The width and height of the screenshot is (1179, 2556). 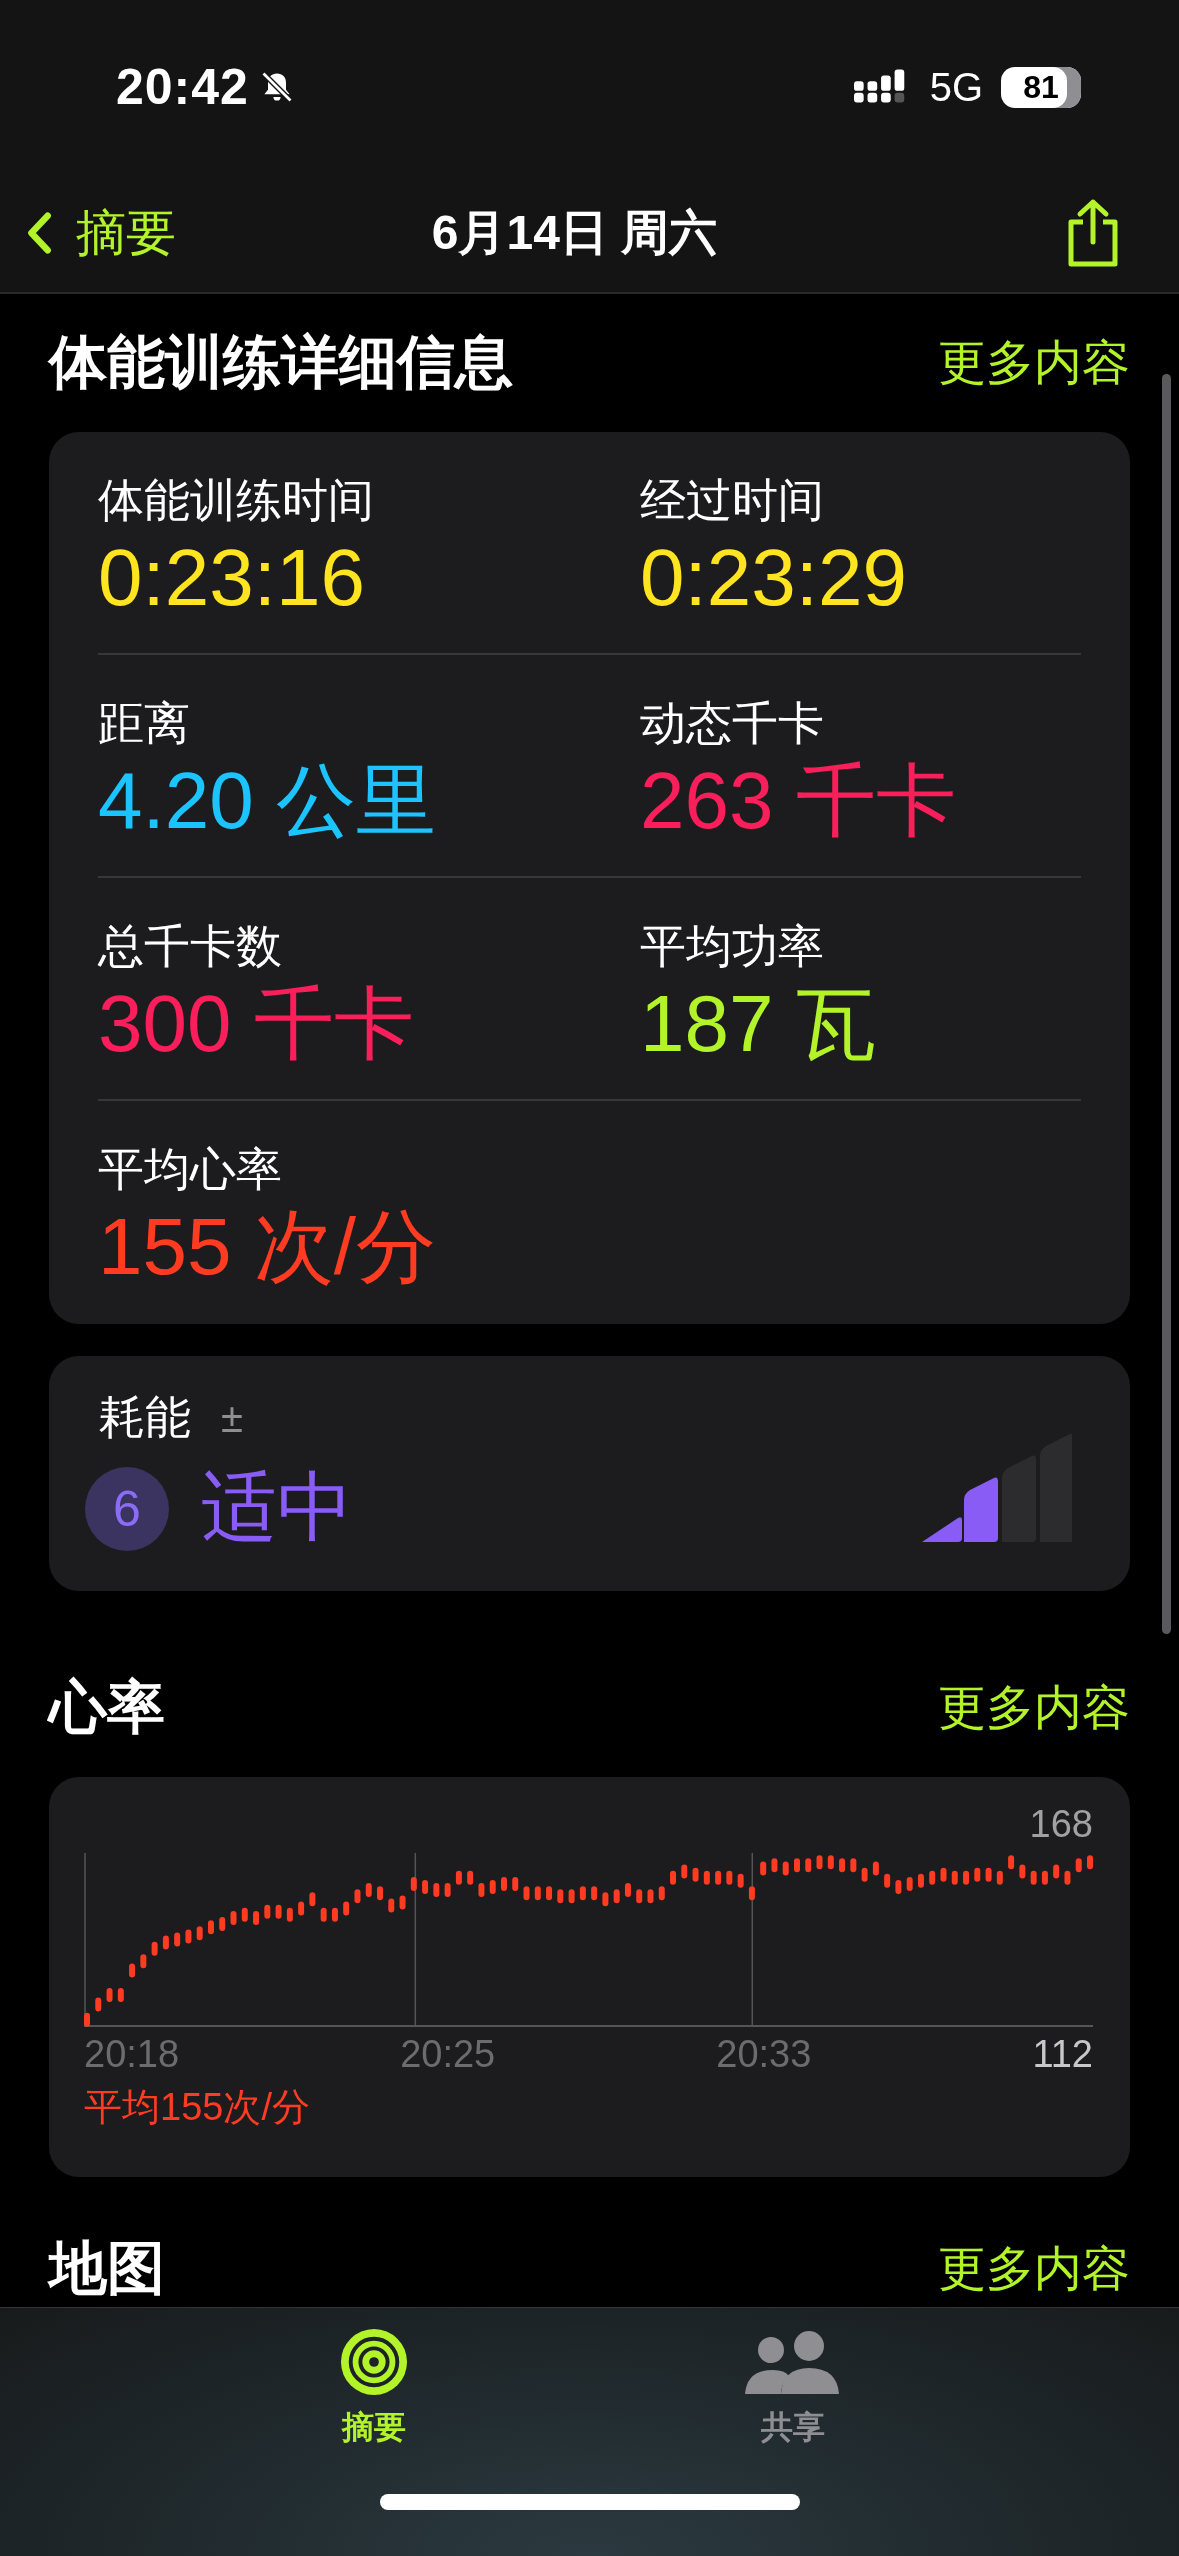 I want to click on metric-value: 263 千卡, so click(x=798, y=801).